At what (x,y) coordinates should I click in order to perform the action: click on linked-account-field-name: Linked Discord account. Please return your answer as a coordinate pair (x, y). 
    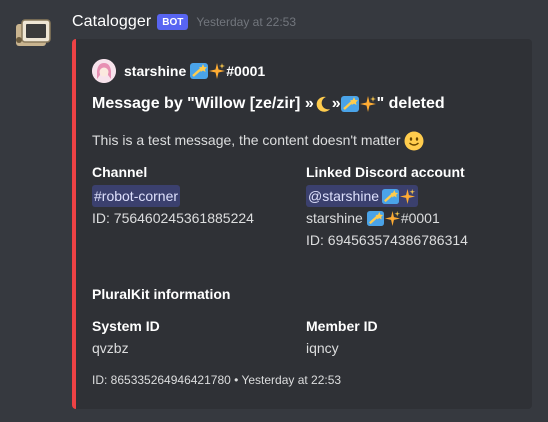
    Looking at the image, I should click on (385, 172).